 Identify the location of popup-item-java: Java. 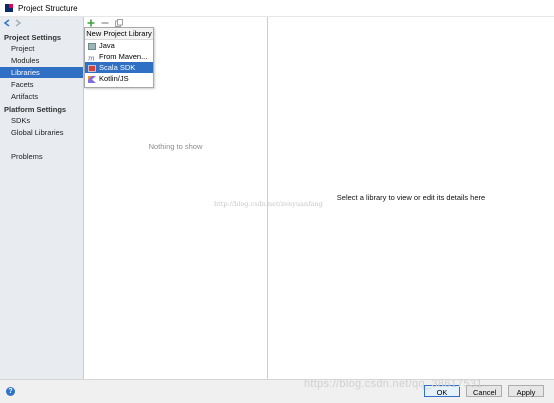
(119, 45).